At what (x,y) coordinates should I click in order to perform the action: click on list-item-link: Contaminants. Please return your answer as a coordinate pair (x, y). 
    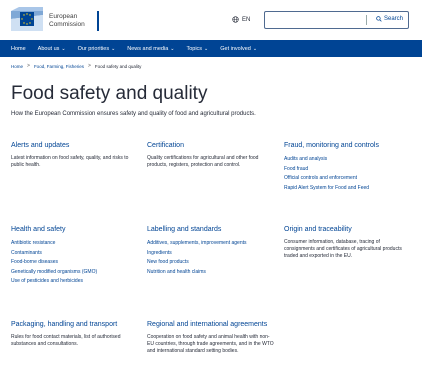
    Looking at the image, I should click on (73, 254).